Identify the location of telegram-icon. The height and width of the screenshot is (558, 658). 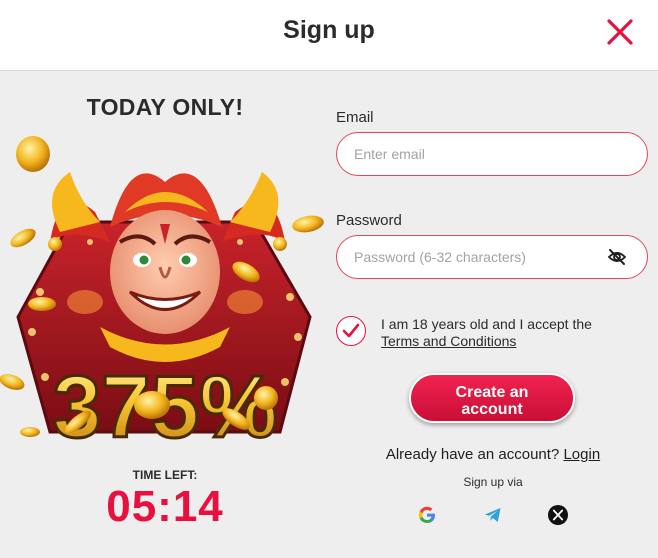
(493, 515).